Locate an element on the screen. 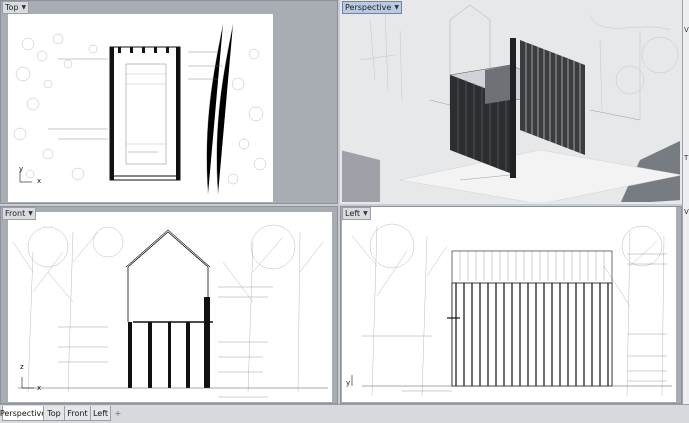 Image resolution: width=689 pixels, height=423 pixels. side-panel-label: T is located at coordinates (686, 158).